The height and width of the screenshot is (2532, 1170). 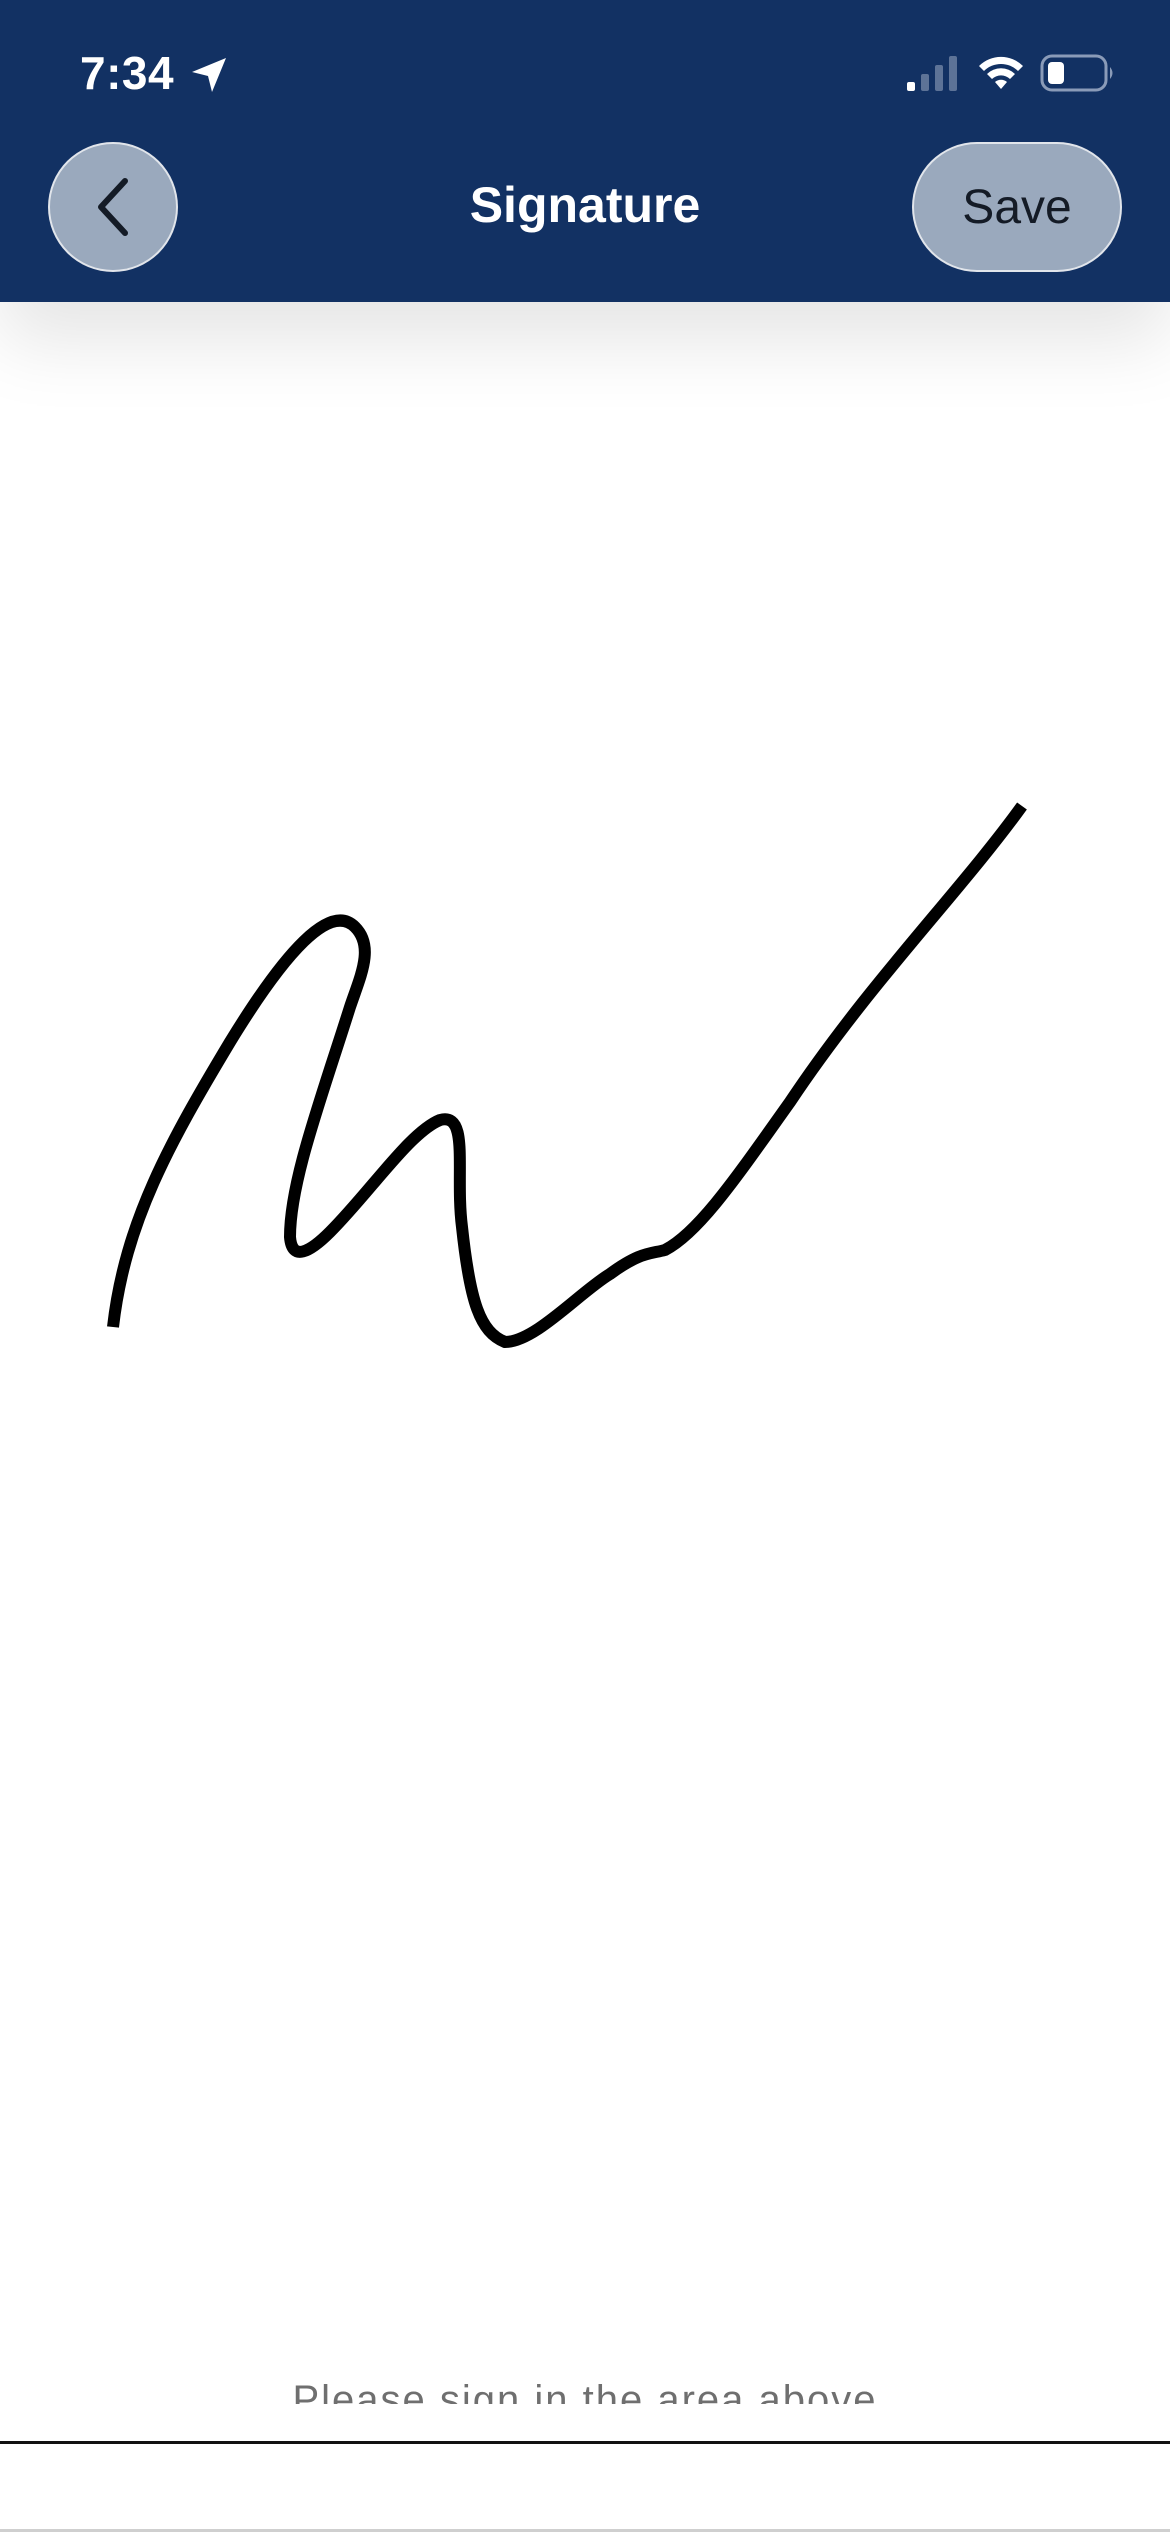 I want to click on status-time: 7:34, so click(x=127, y=73).